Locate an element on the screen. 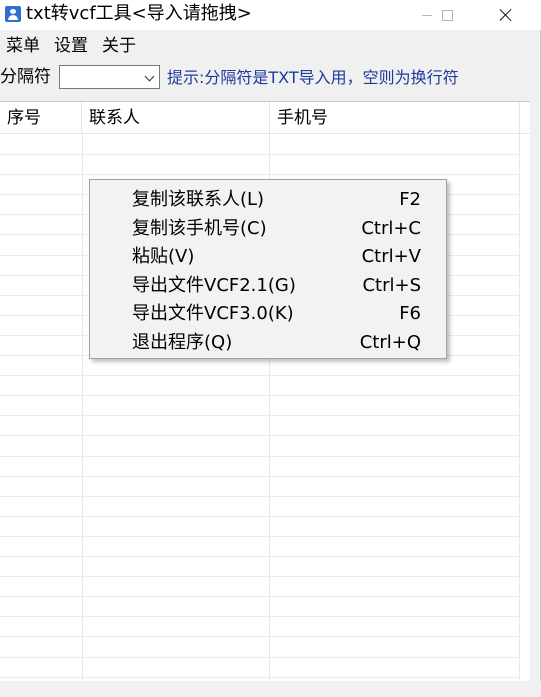 The width and height of the screenshot is (541, 697). chevron-down-icon is located at coordinates (149, 76).